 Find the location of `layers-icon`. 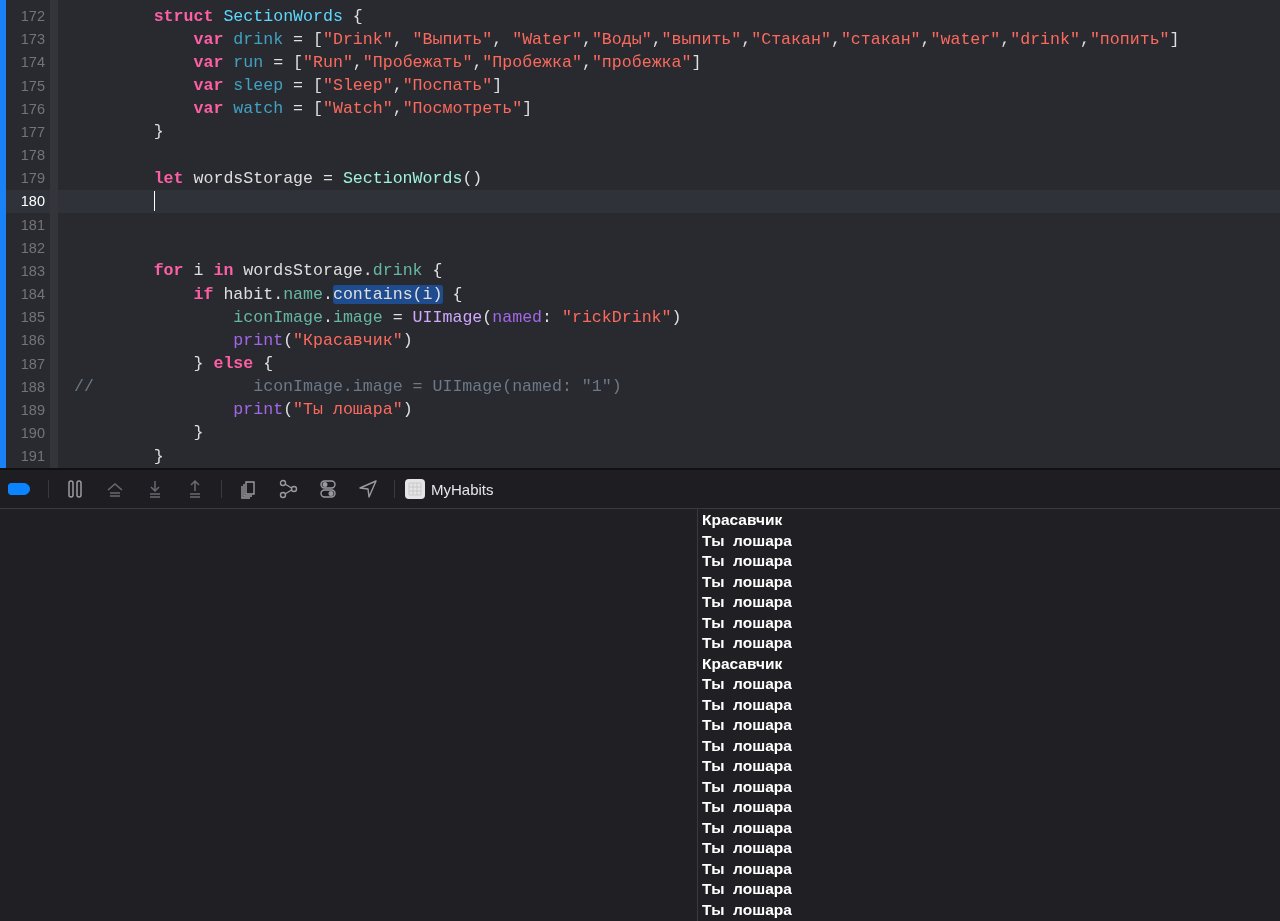

layers-icon is located at coordinates (248, 489).